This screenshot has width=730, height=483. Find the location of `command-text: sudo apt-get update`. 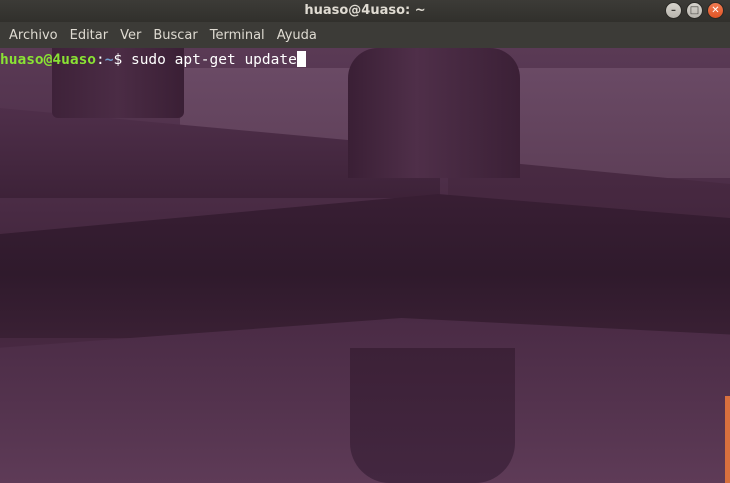

command-text: sudo apt-get update is located at coordinates (213, 60).